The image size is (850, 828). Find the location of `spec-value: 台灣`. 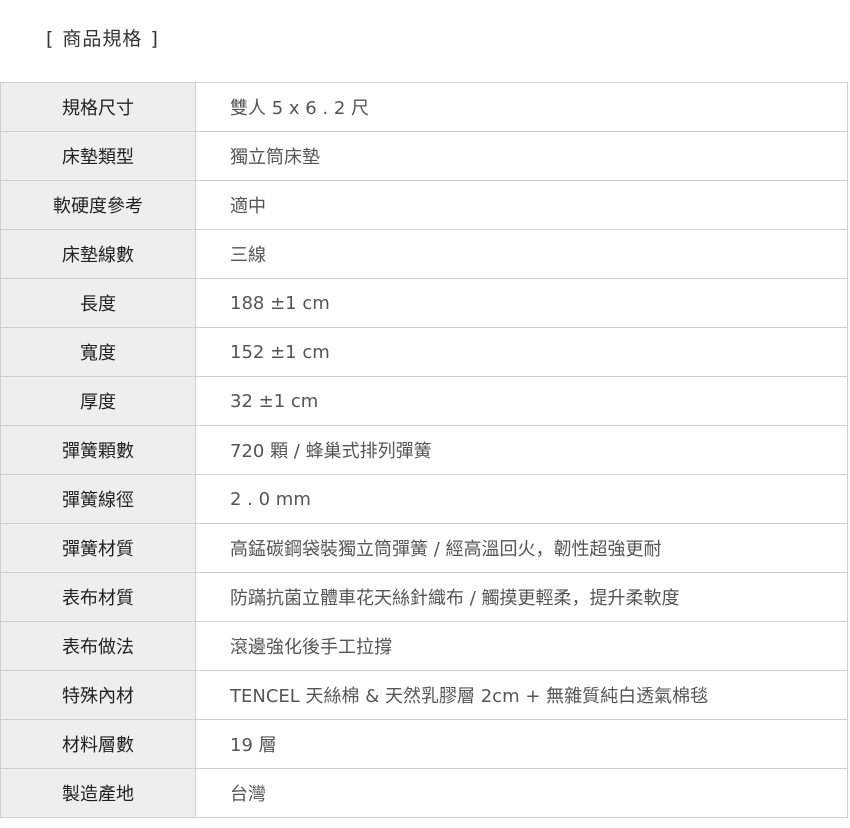

spec-value: 台灣 is located at coordinates (521, 793).